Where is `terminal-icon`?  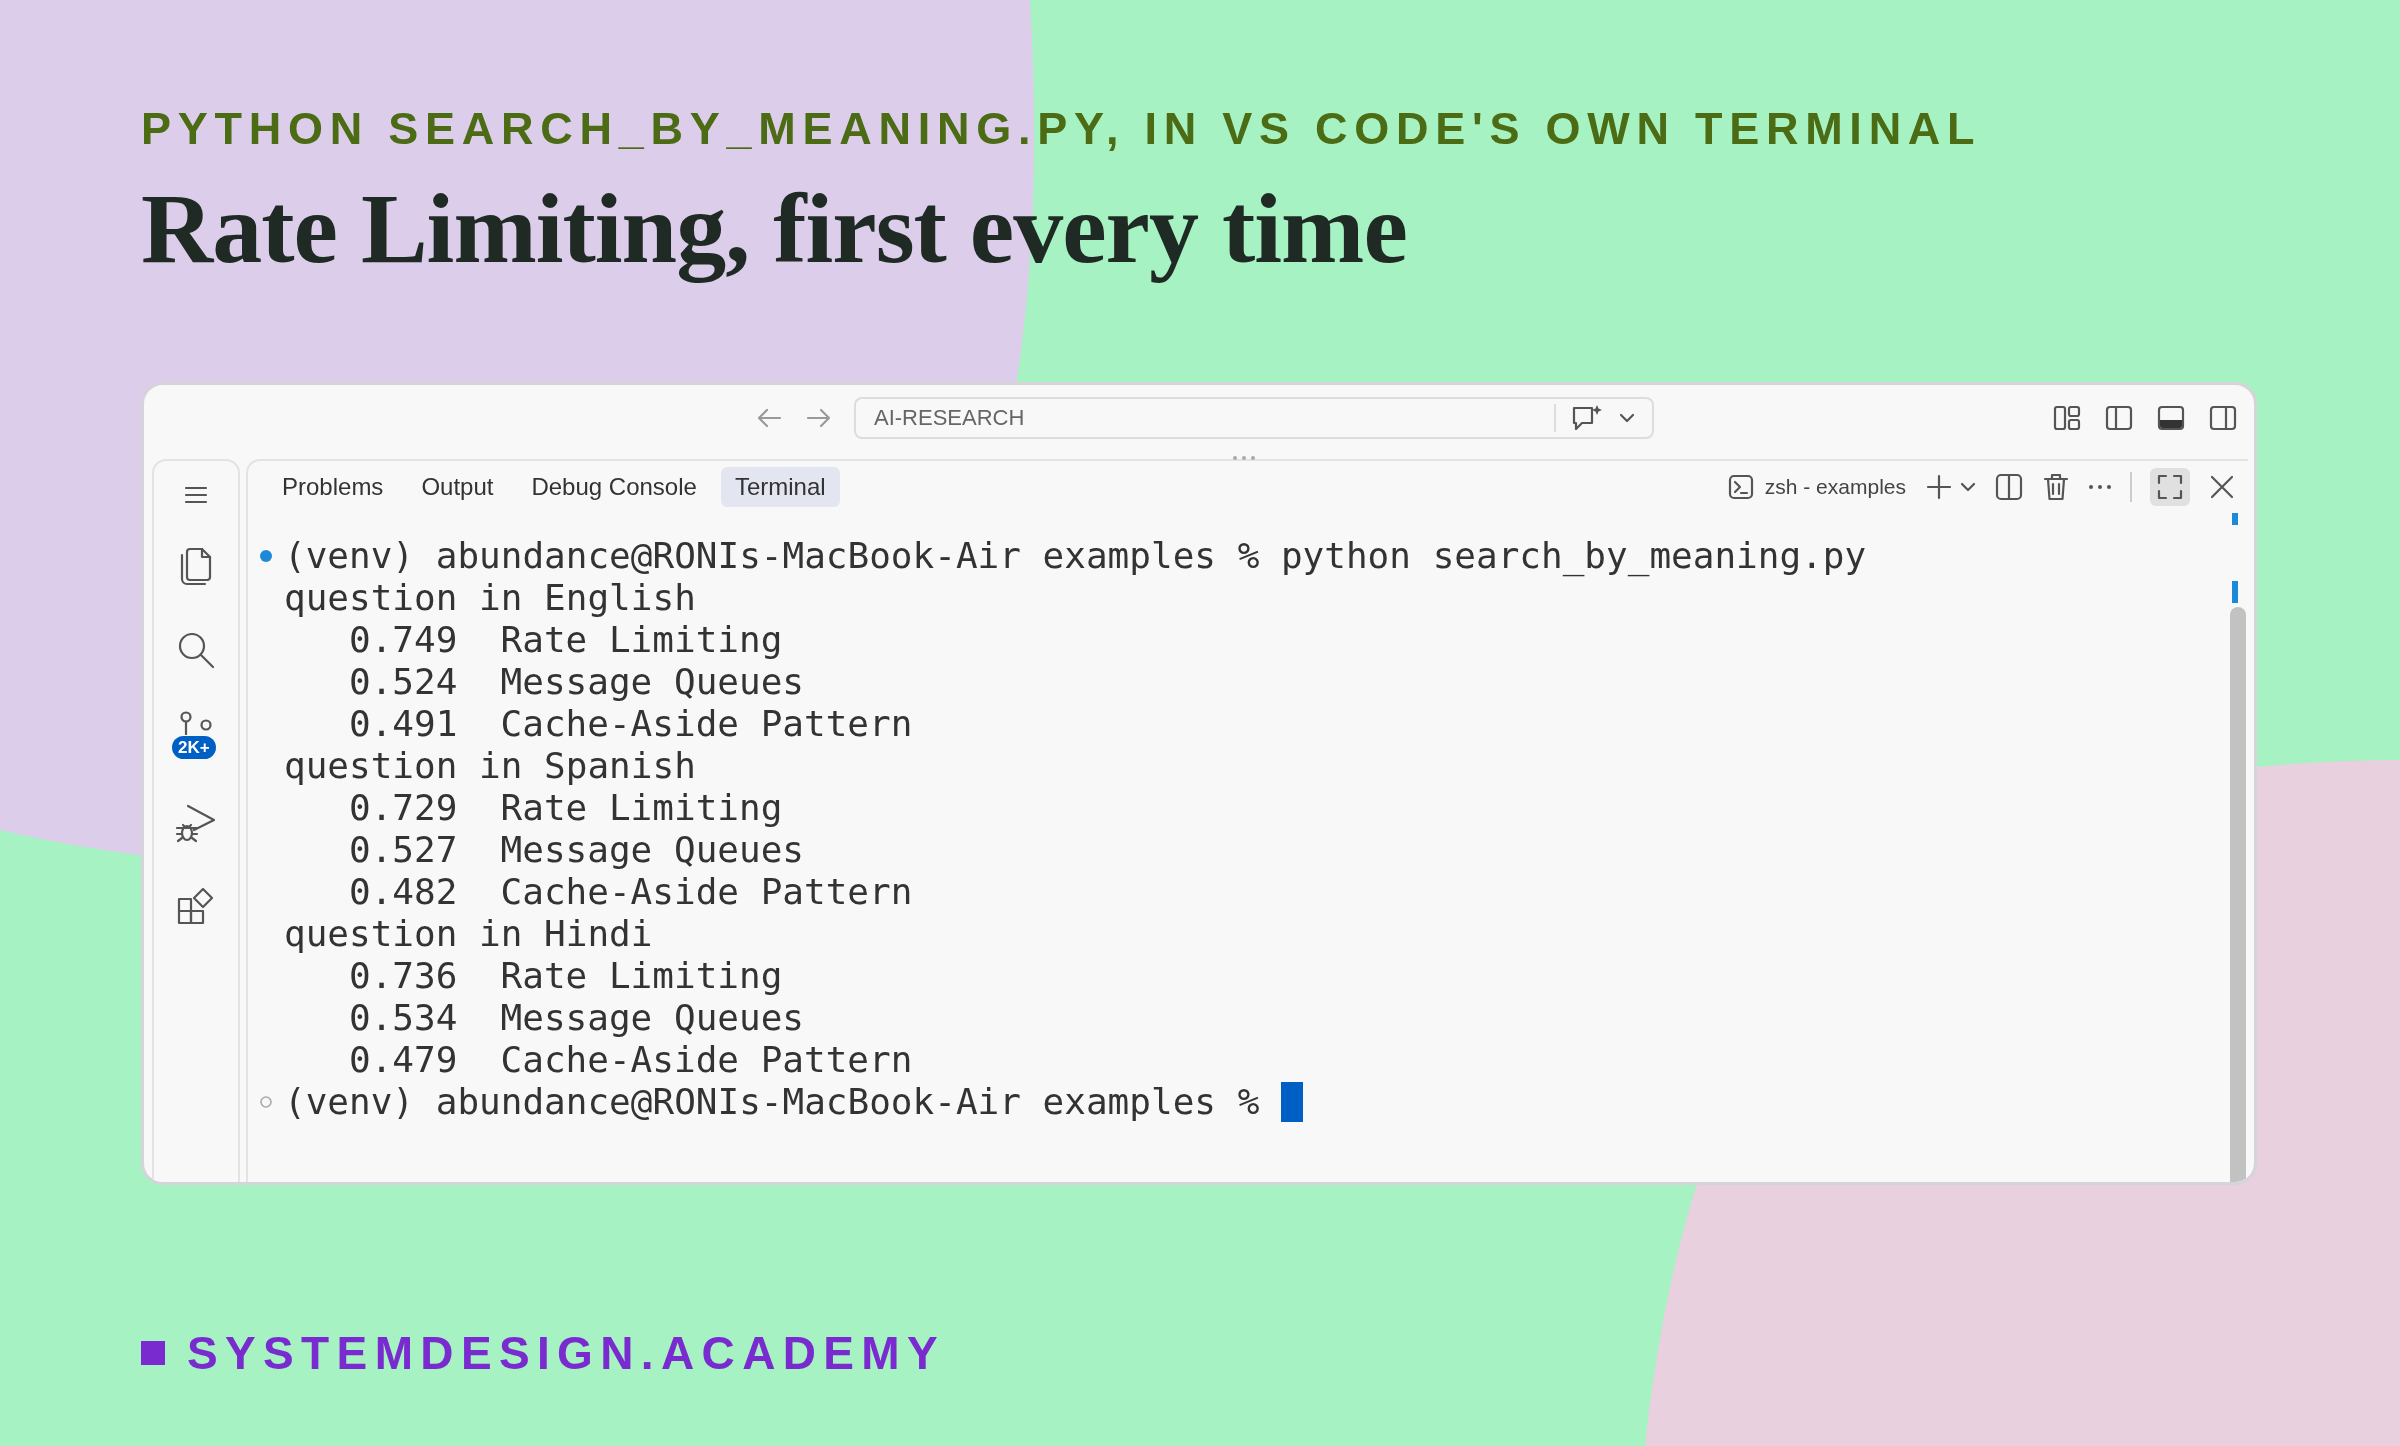 terminal-icon is located at coordinates (1740, 487).